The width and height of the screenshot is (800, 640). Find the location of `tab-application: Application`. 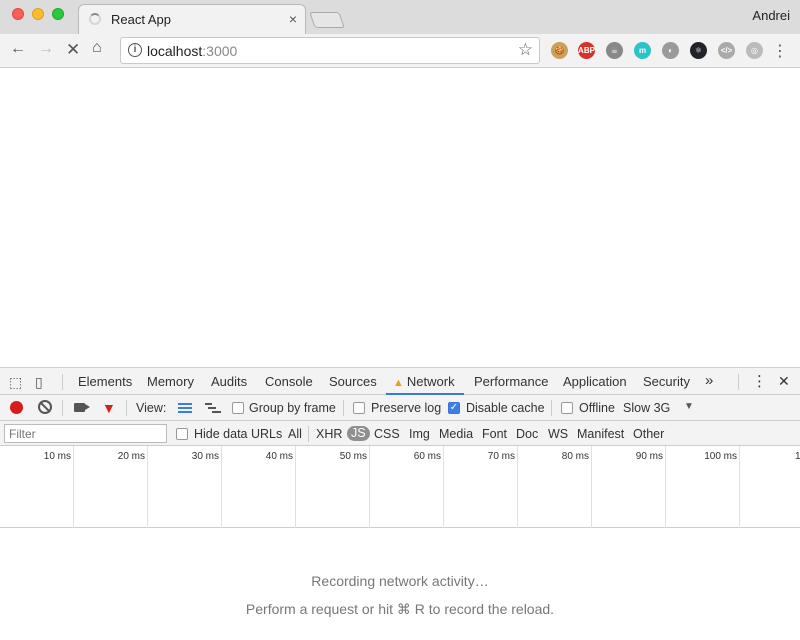

tab-application: Application is located at coordinates (595, 381).